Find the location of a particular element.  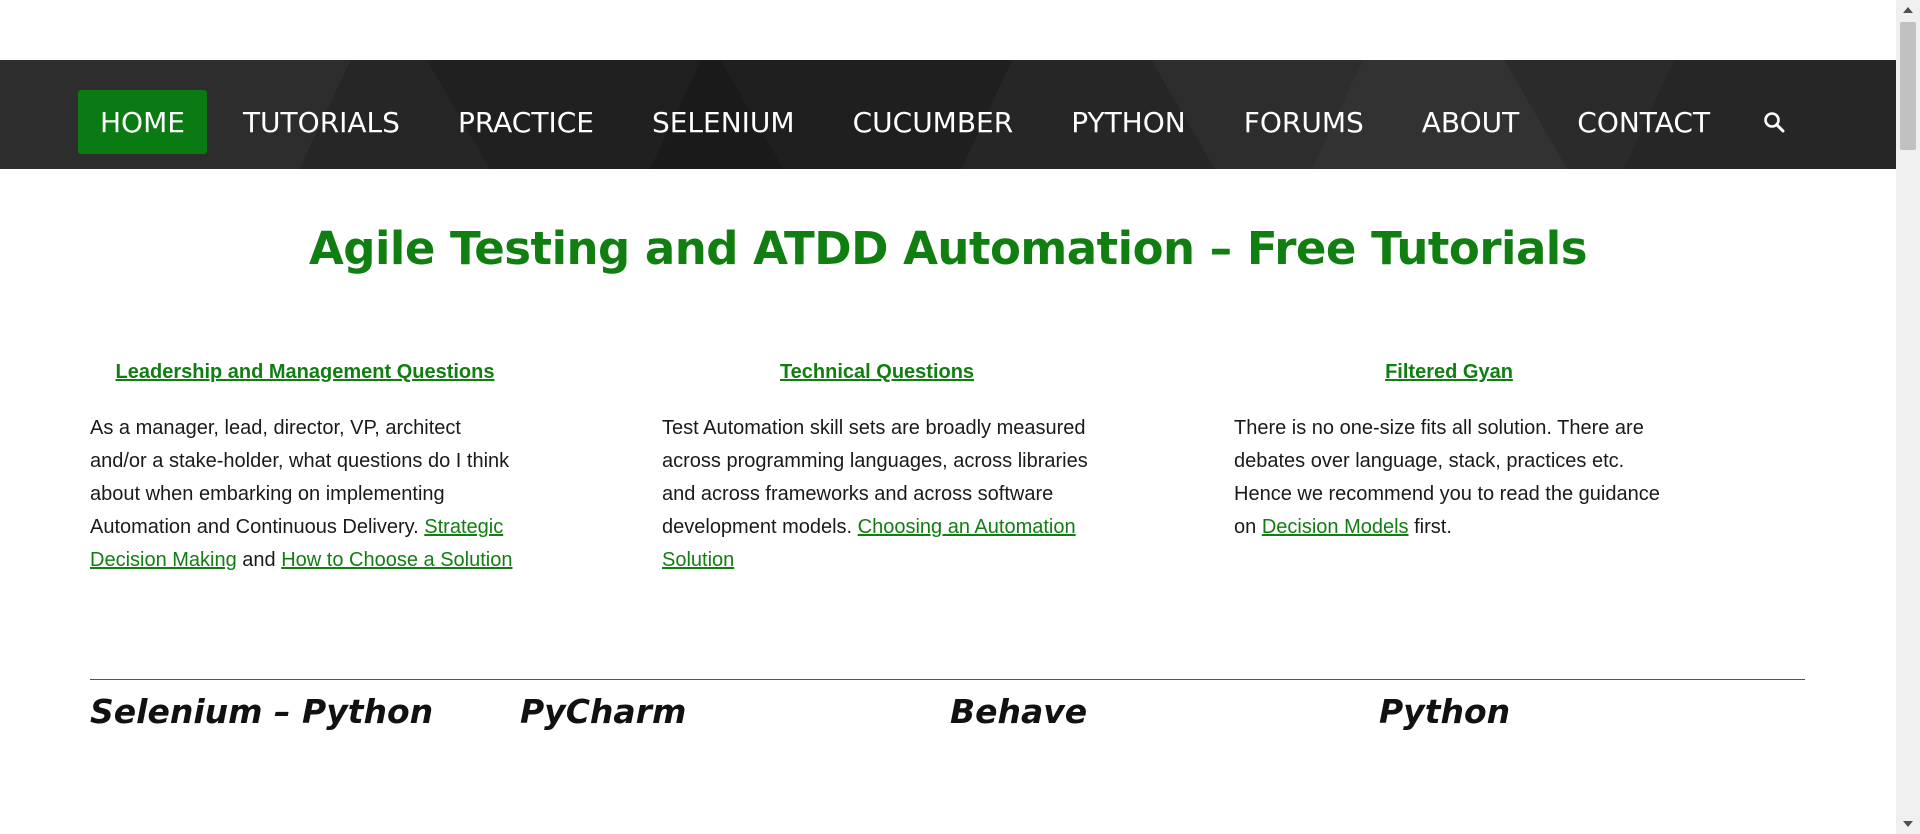

nav-item-selenium: SELENIUM is located at coordinates (723, 122).